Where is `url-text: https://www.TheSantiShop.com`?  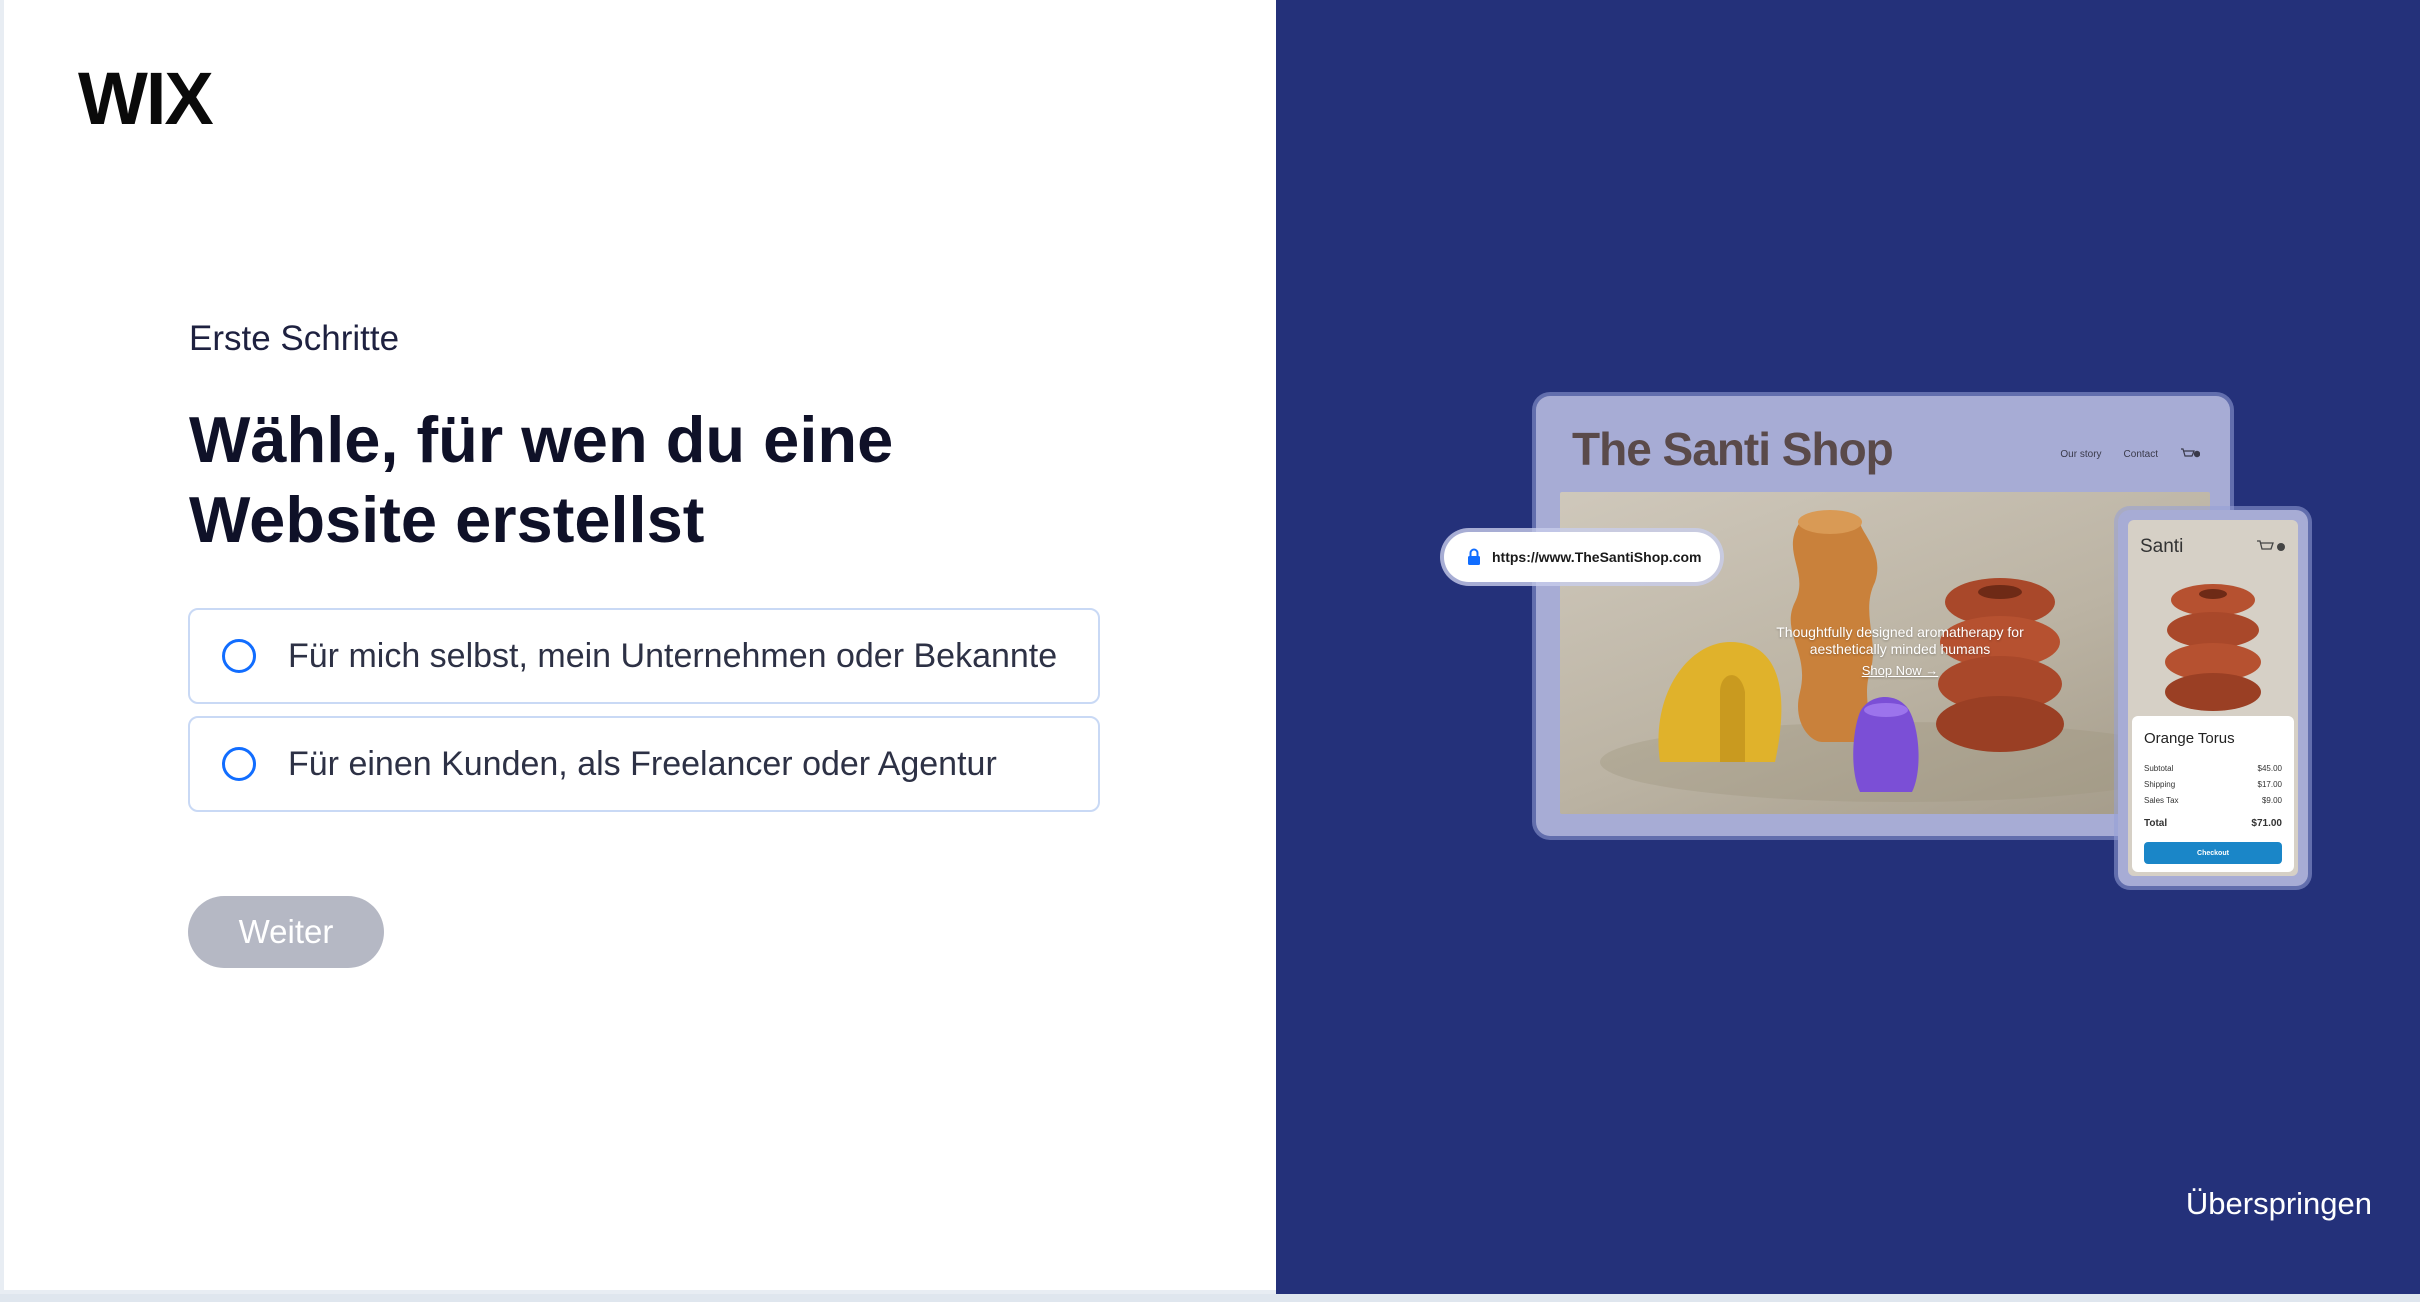 url-text: https://www.TheSantiShop.com is located at coordinates (1597, 557).